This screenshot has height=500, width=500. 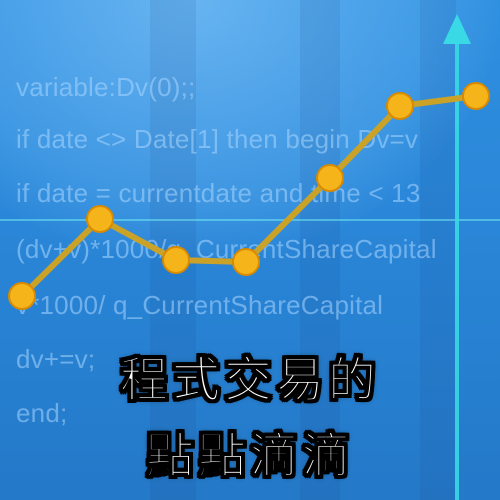 I want to click on title-line-2: 點點滴滴, so click(x=249, y=456).